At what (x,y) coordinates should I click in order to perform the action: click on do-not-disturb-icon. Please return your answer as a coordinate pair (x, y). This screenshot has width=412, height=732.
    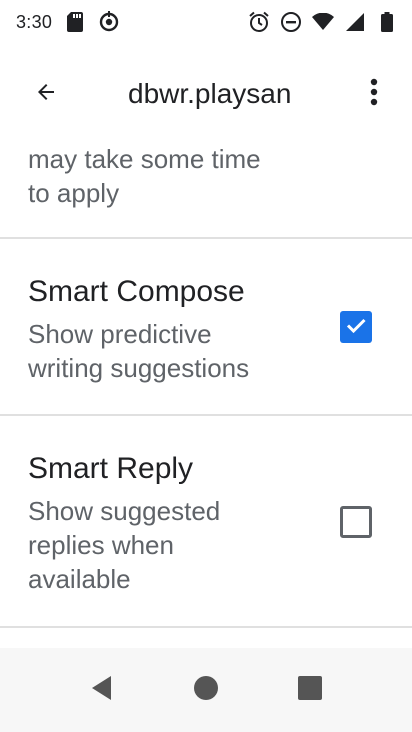
    Looking at the image, I should click on (291, 22).